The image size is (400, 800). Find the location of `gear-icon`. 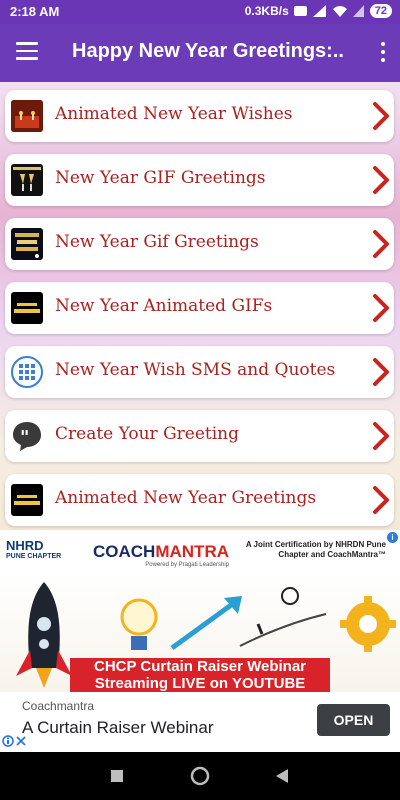

gear-icon is located at coordinates (368, 624).